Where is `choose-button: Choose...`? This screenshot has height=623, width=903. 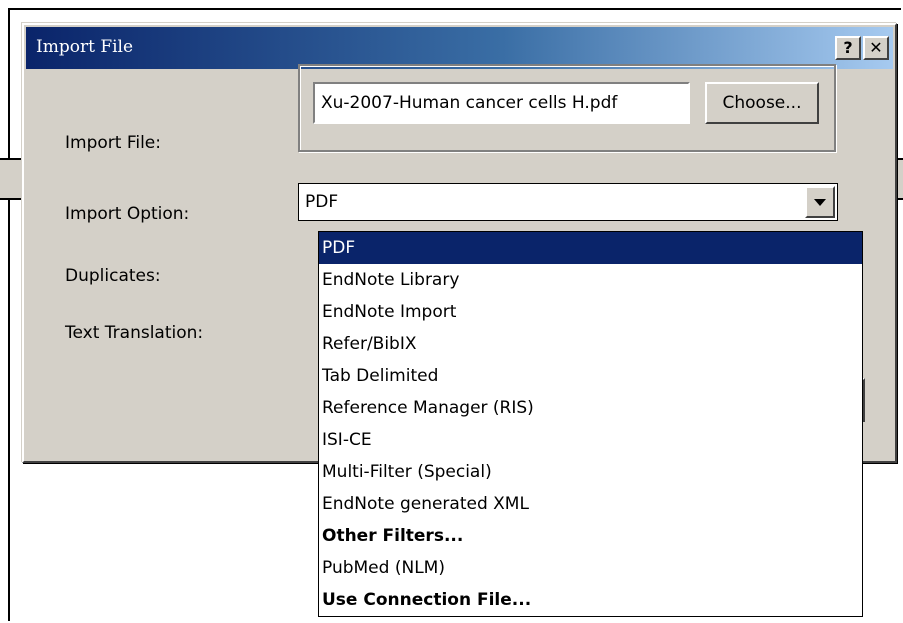
choose-button: Choose... is located at coordinates (762, 103).